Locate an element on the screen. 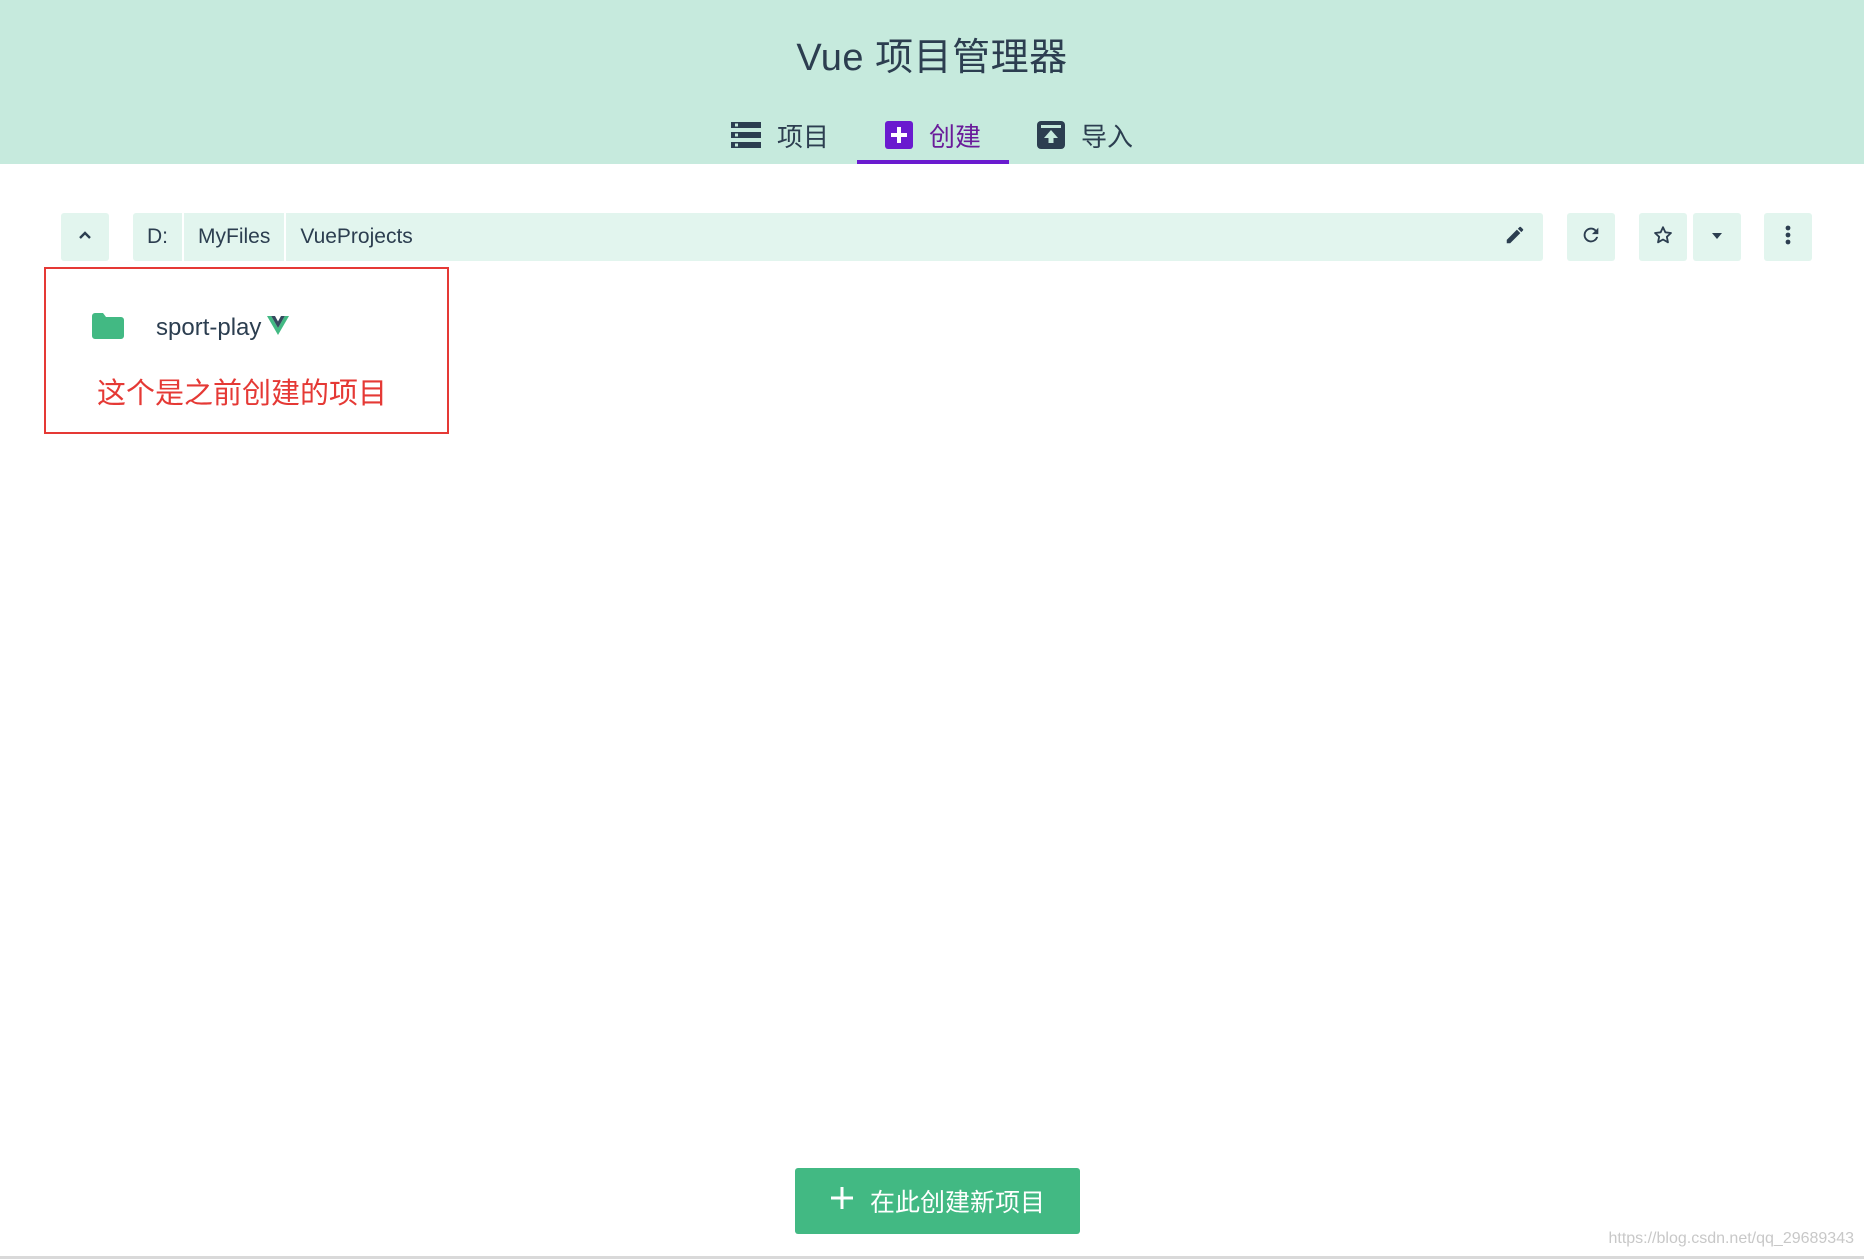  app-title: Vue 项目管理器 is located at coordinates (932, 58).